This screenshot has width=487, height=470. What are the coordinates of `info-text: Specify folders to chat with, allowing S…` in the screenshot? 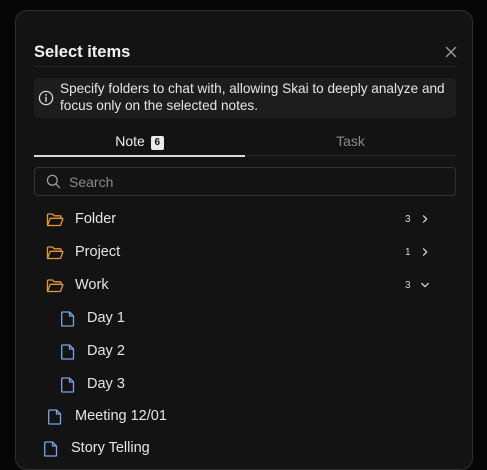 It's located at (252, 97).